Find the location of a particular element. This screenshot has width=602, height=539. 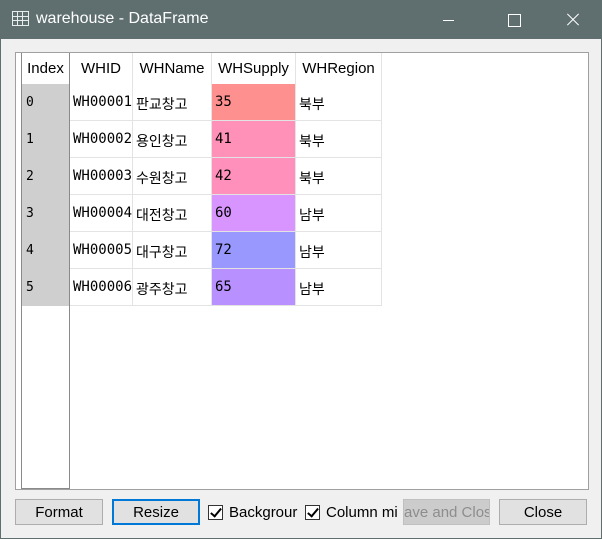

column-header-whname: WHName is located at coordinates (172, 68).